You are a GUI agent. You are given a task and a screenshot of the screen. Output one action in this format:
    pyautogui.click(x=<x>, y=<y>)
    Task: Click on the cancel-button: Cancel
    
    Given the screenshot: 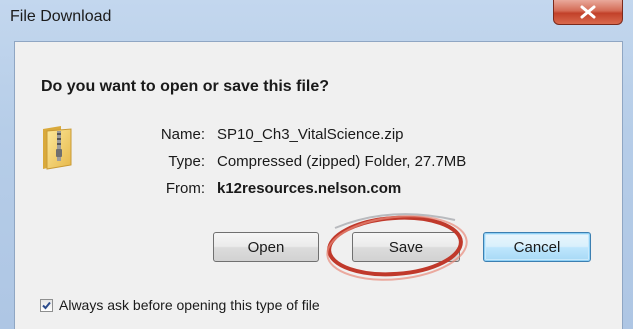 What is the action you would take?
    pyautogui.click(x=537, y=247)
    